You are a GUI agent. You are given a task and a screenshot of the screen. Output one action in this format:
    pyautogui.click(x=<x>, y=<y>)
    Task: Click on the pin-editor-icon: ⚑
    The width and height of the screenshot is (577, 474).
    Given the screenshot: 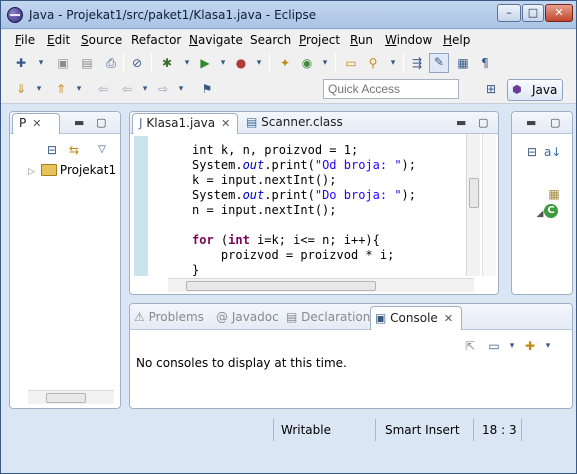 What is the action you would take?
    pyautogui.click(x=207, y=89)
    